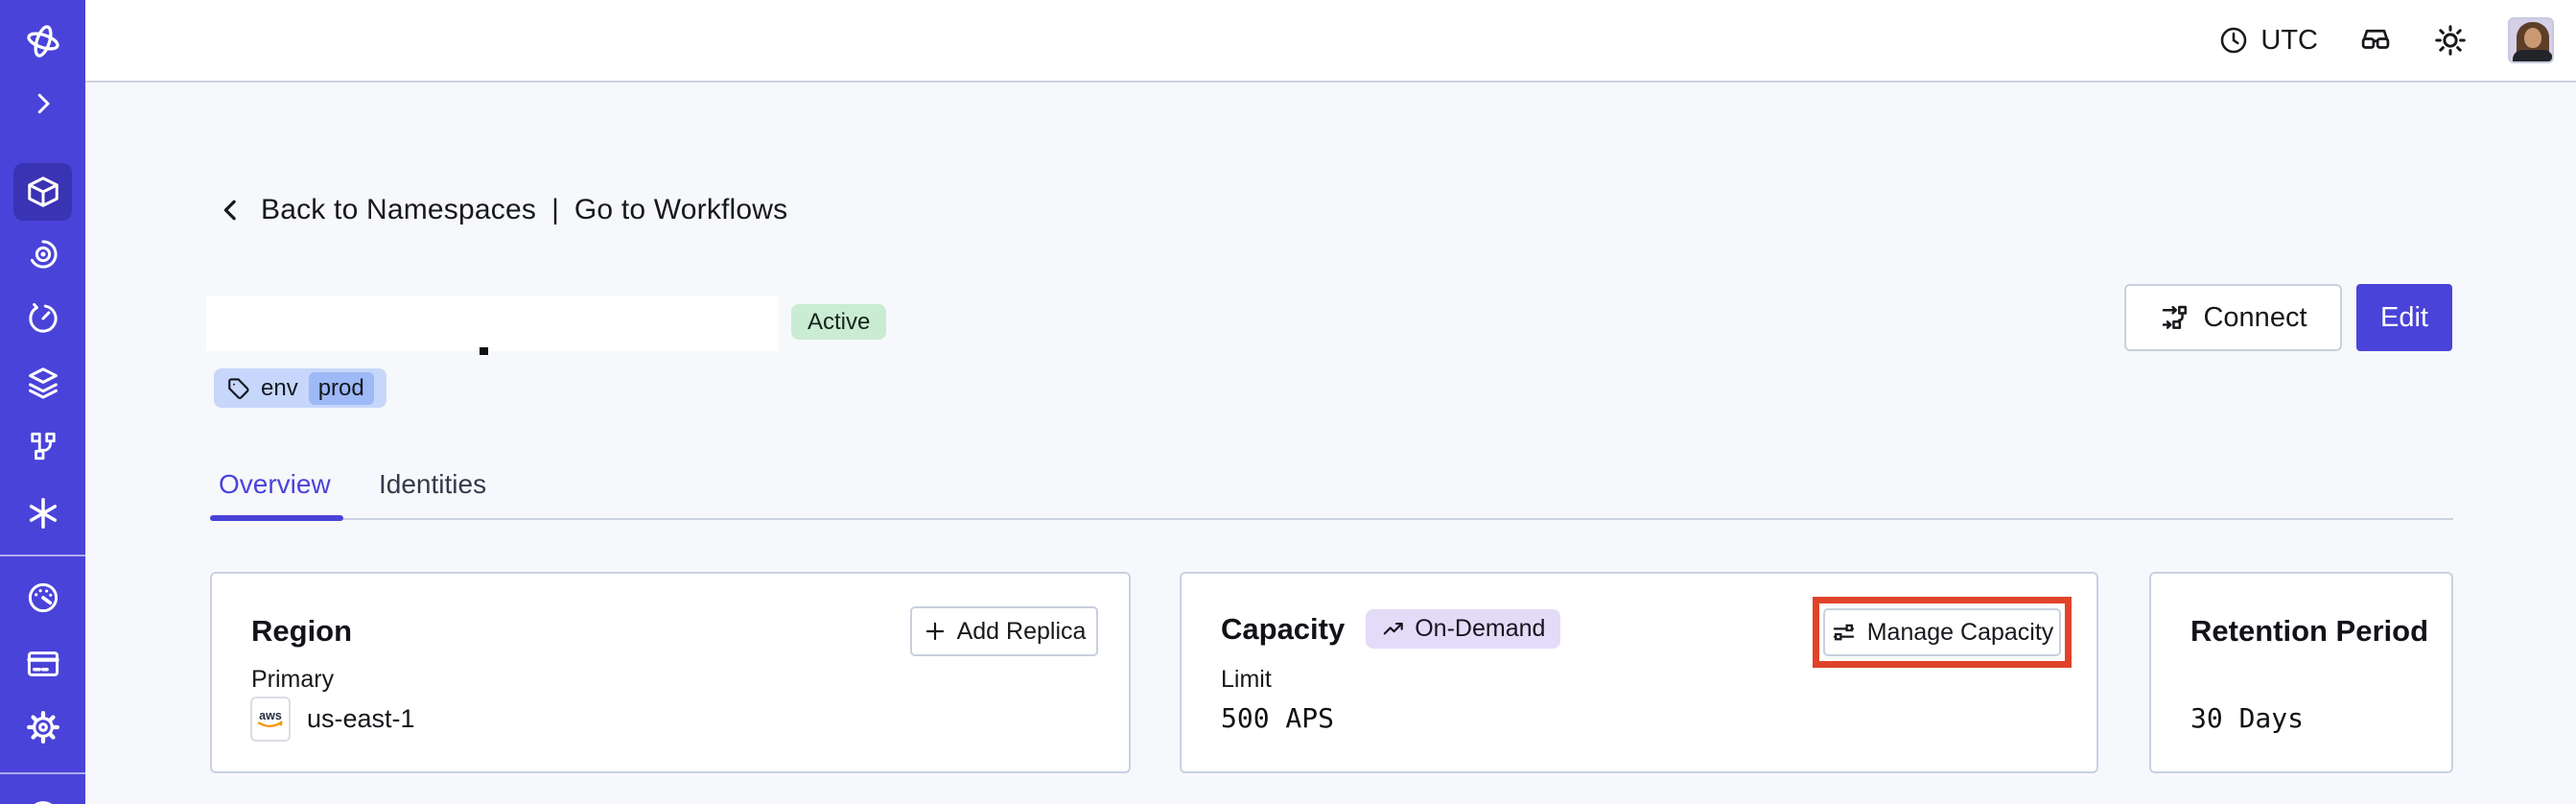  Describe the element at coordinates (43, 727) in the screenshot. I see `sidebar-item-settings-gear-icon` at that location.